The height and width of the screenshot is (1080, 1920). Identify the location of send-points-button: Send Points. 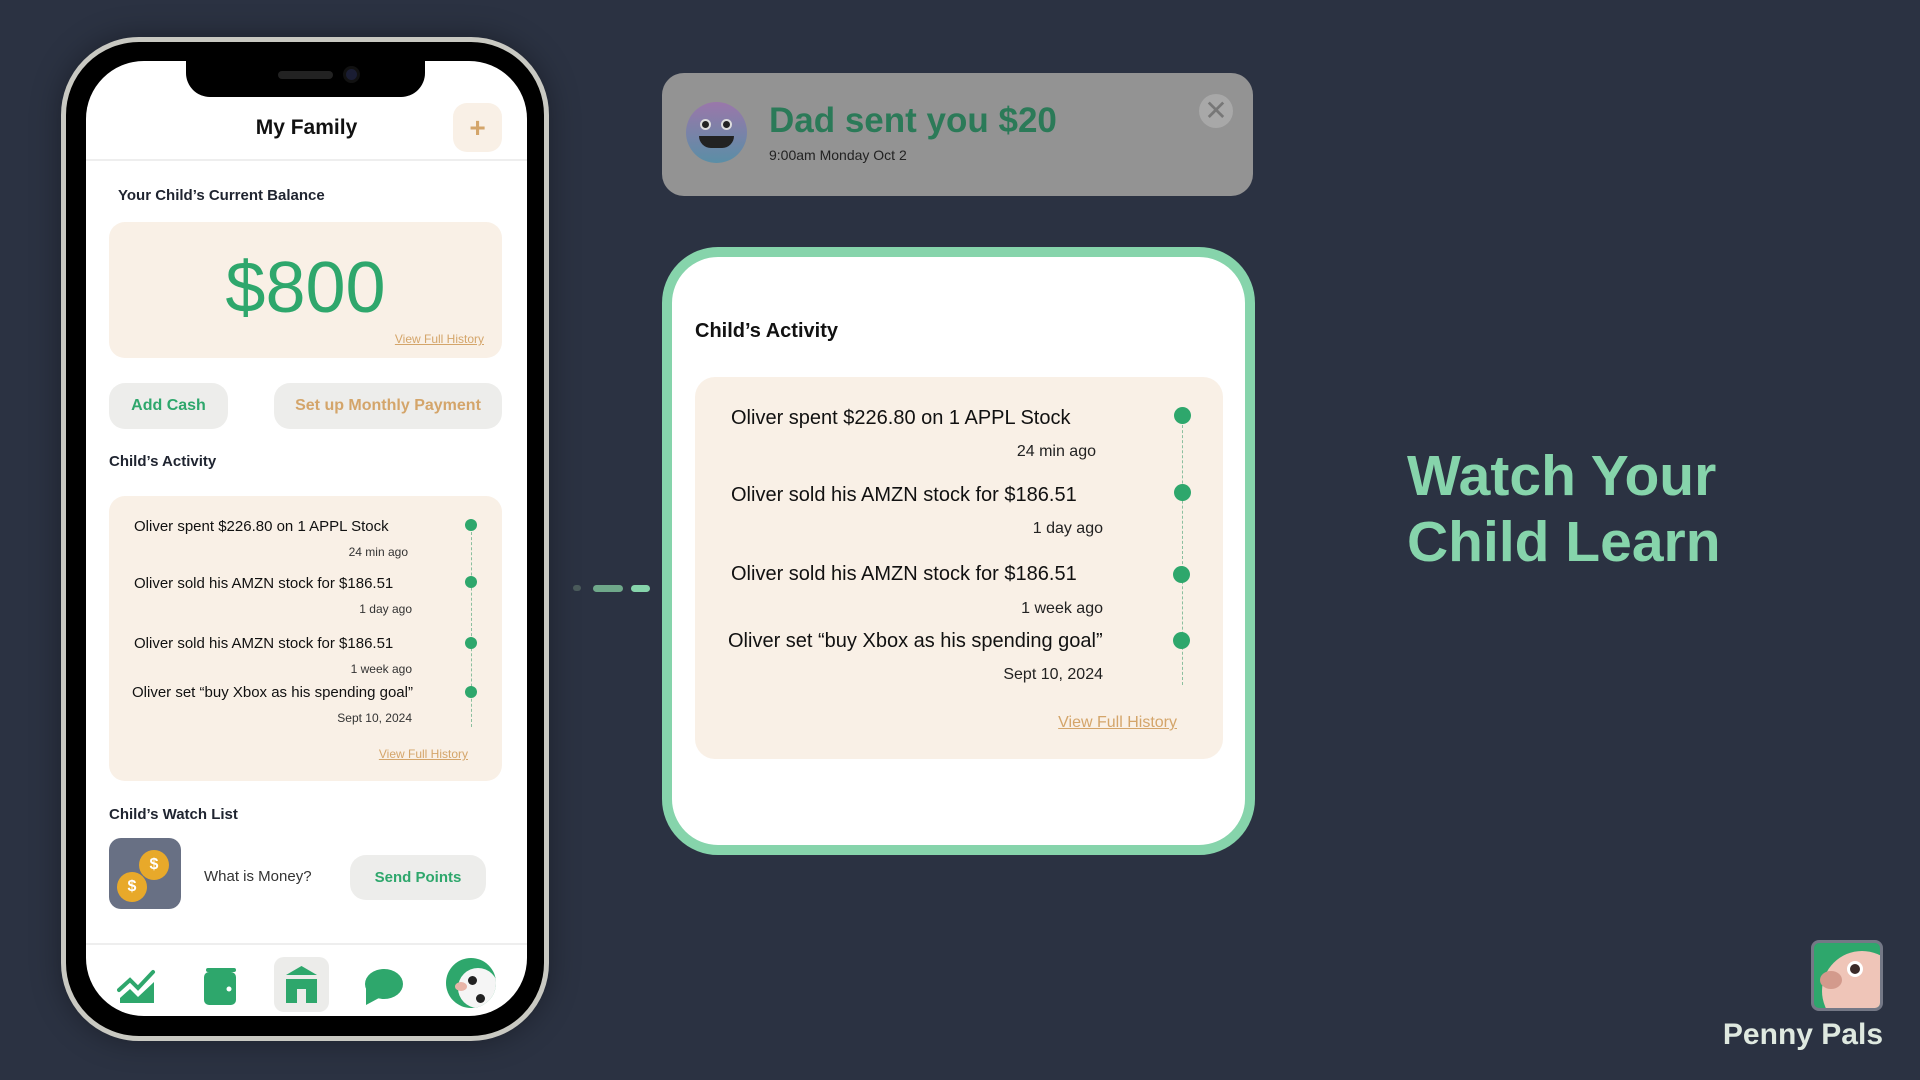
(418, 877).